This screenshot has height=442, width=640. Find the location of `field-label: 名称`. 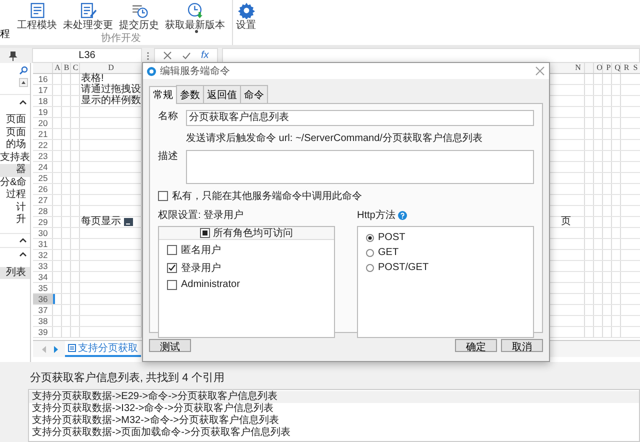

field-label: 名称 is located at coordinates (168, 116).